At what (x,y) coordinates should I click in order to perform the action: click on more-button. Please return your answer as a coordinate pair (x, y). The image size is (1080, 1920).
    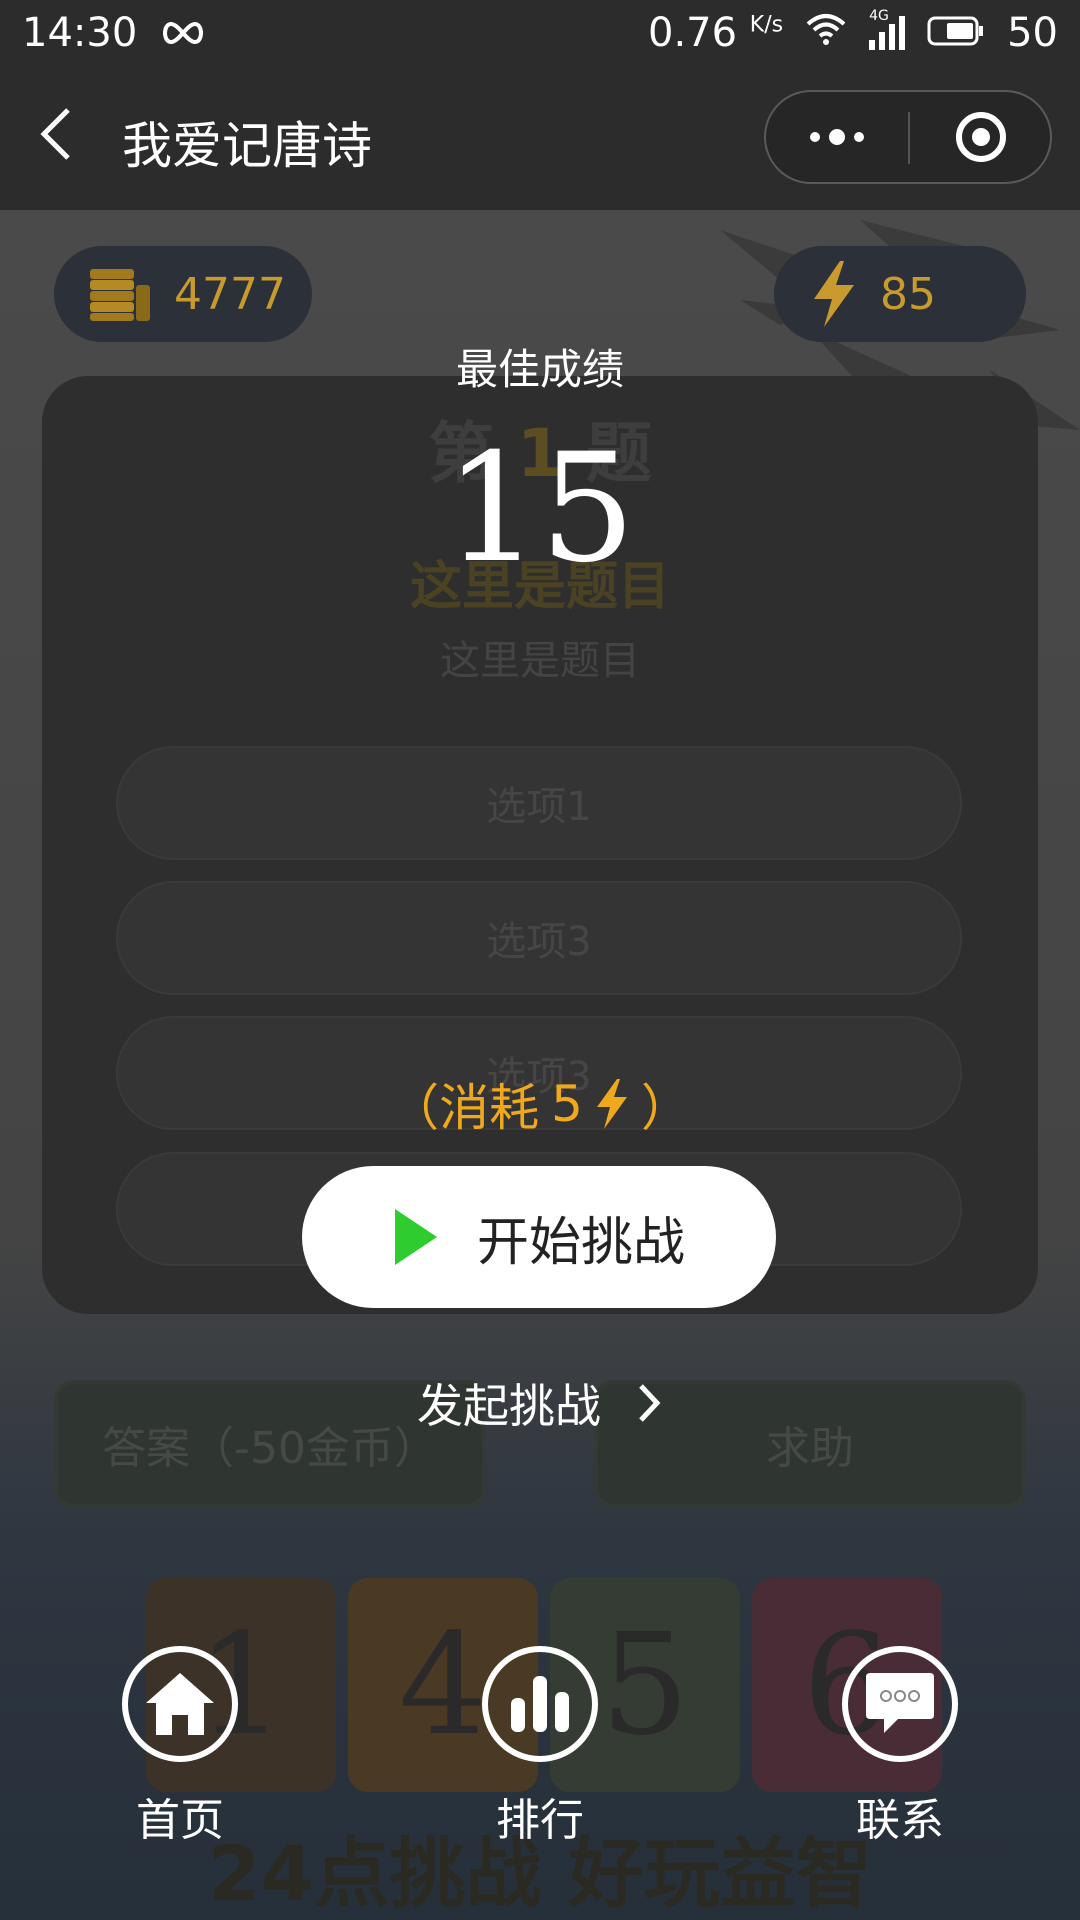
    Looking at the image, I should click on (837, 137).